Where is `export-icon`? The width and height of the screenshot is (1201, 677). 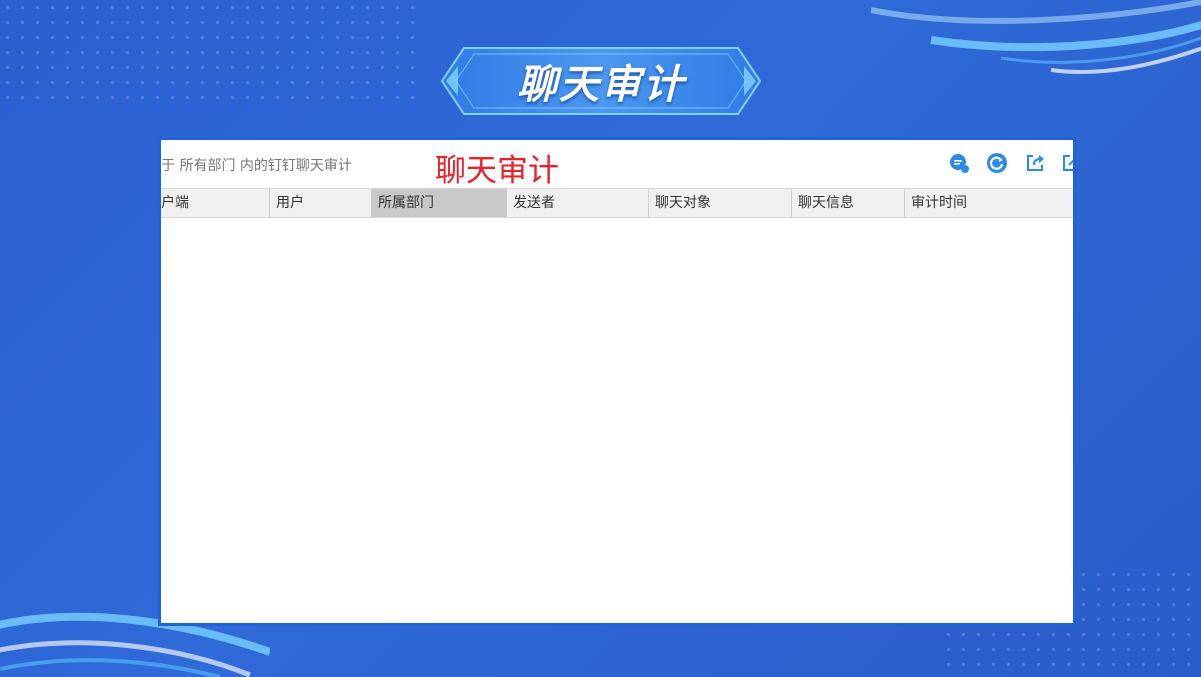
export-icon is located at coordinates (1035, 163).